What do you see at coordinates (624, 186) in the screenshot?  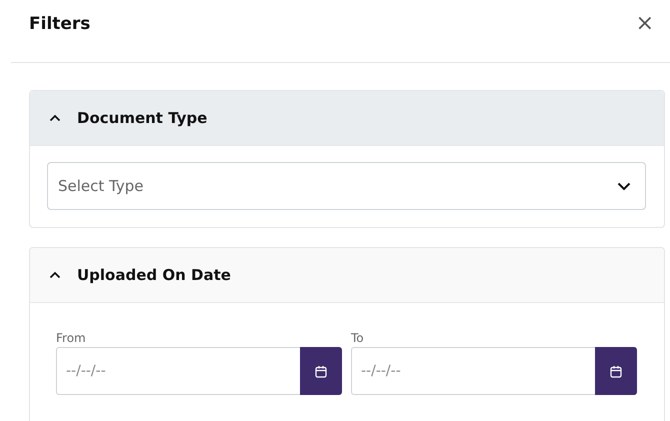 I see `caret-icon` at bounding box center [624, 186].